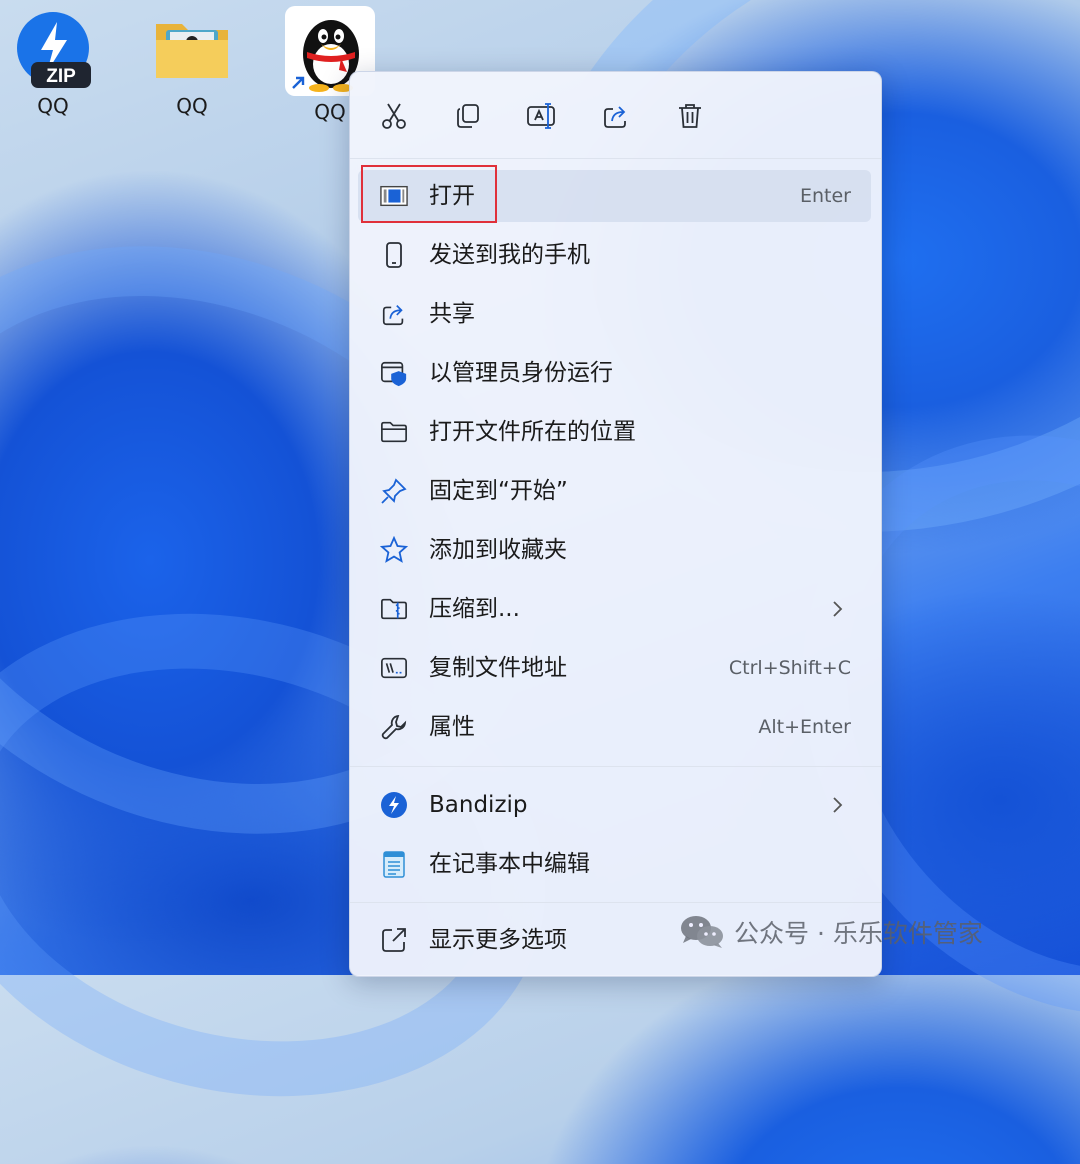 Image resolution: width=1080 pixels, height=1164 pixels. Describe the element at coordinates (521, 373) in the screenshot. I see `menu-item-label: 以管理员身份运行` at that location.